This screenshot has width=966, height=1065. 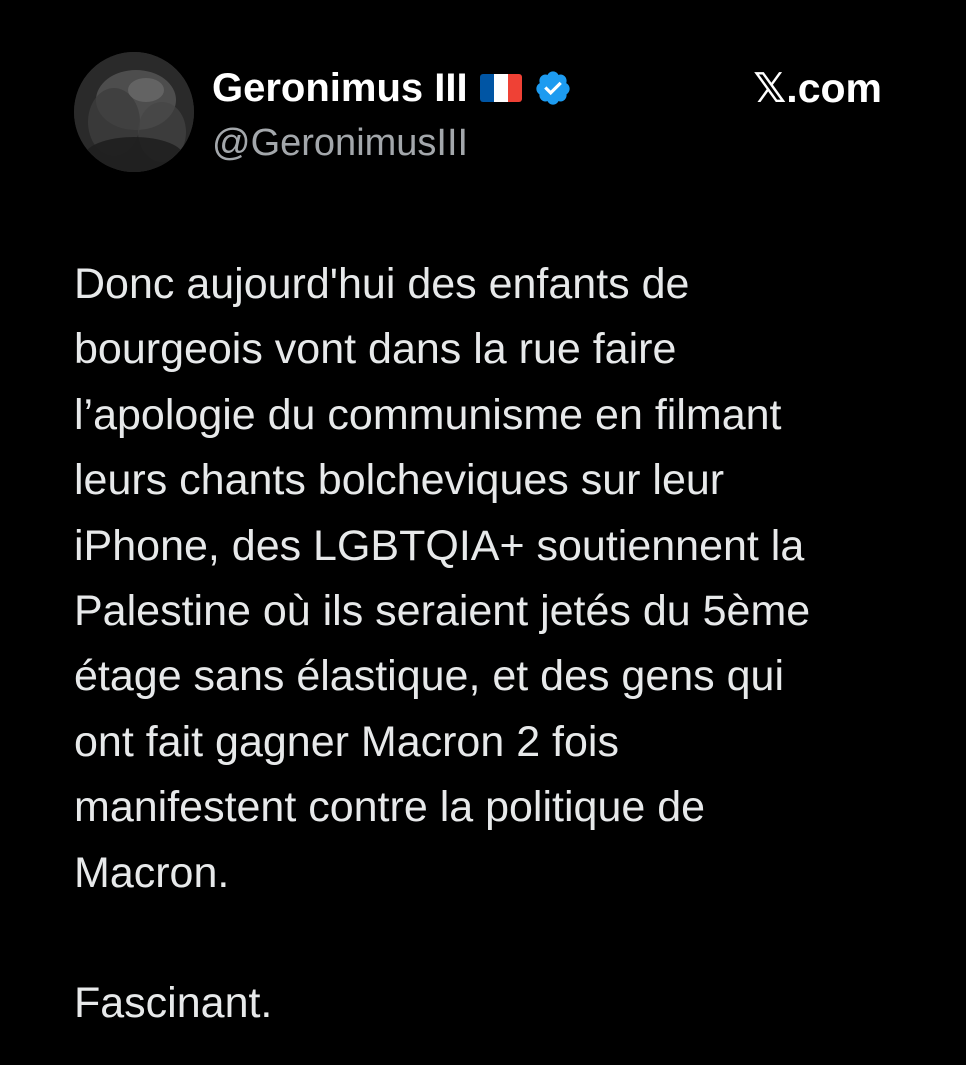 I want to click on author-handle: @GeronimusIII, so click(x=340, y=143).